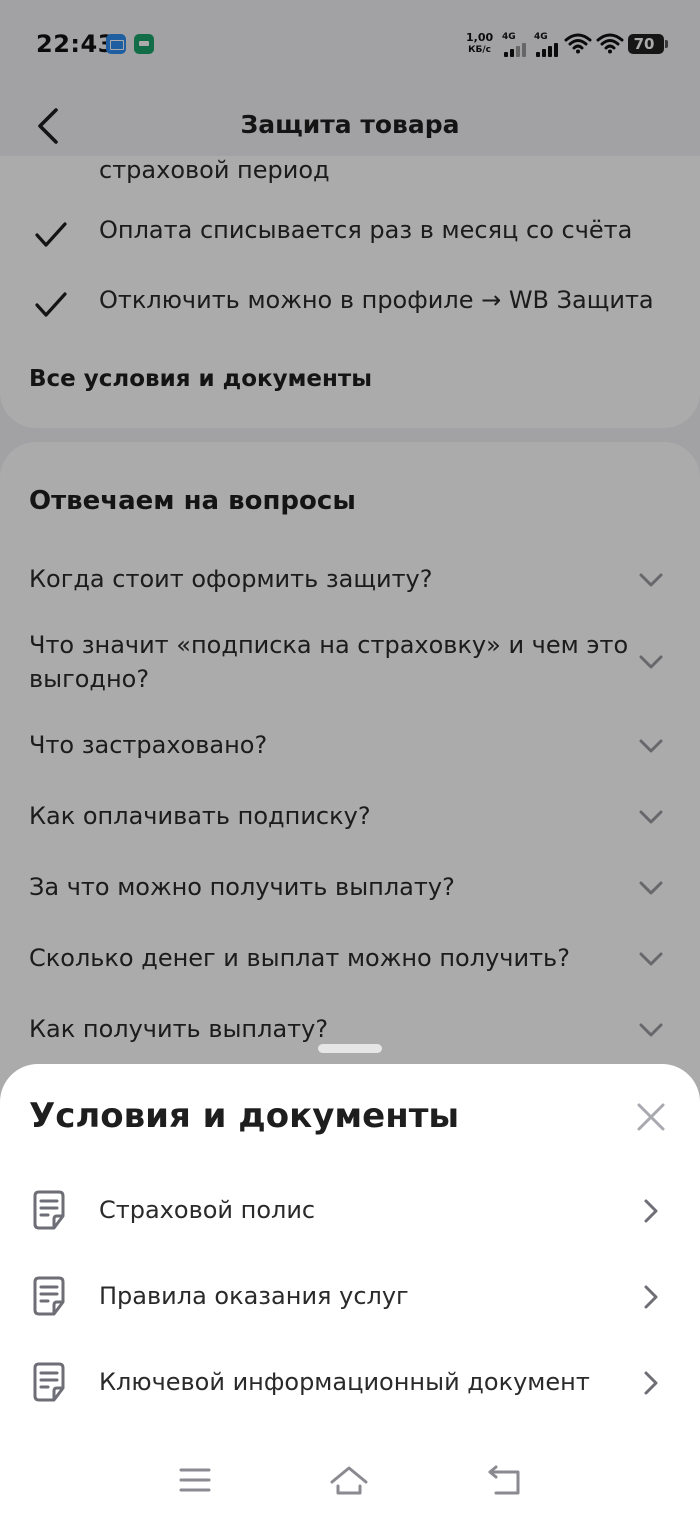 Image resolution: width=700 pixels, height=1520 pixels. I want to click on document-label: Ключевой информационный документ, so click(344, 1382).